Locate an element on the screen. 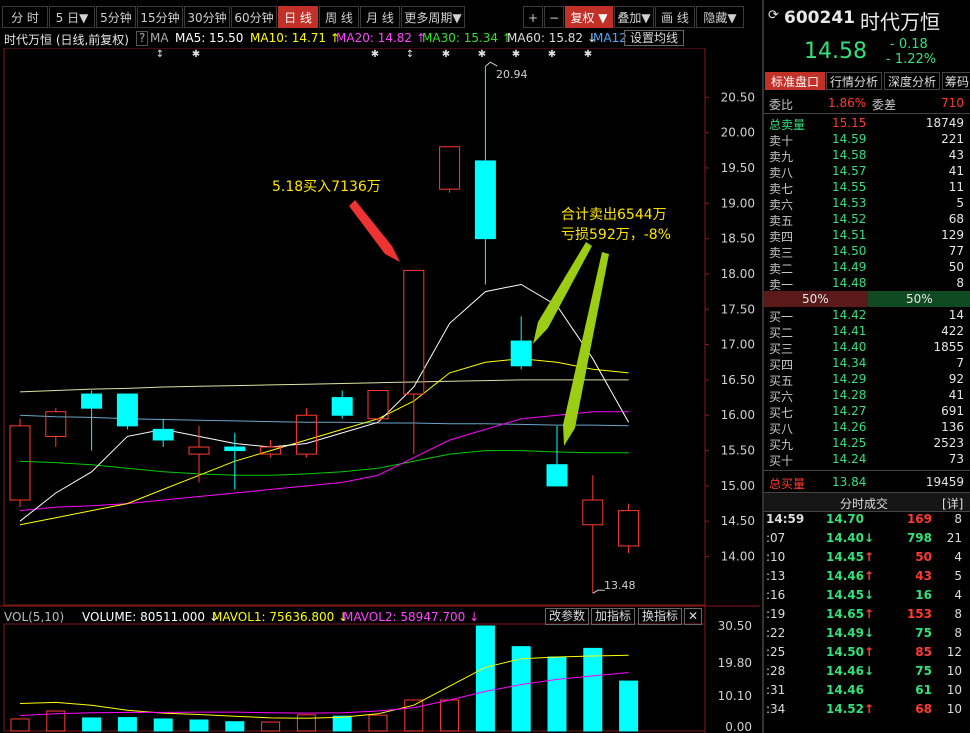  price-tick-label: 17.00 is located at coordinates (738, 345).